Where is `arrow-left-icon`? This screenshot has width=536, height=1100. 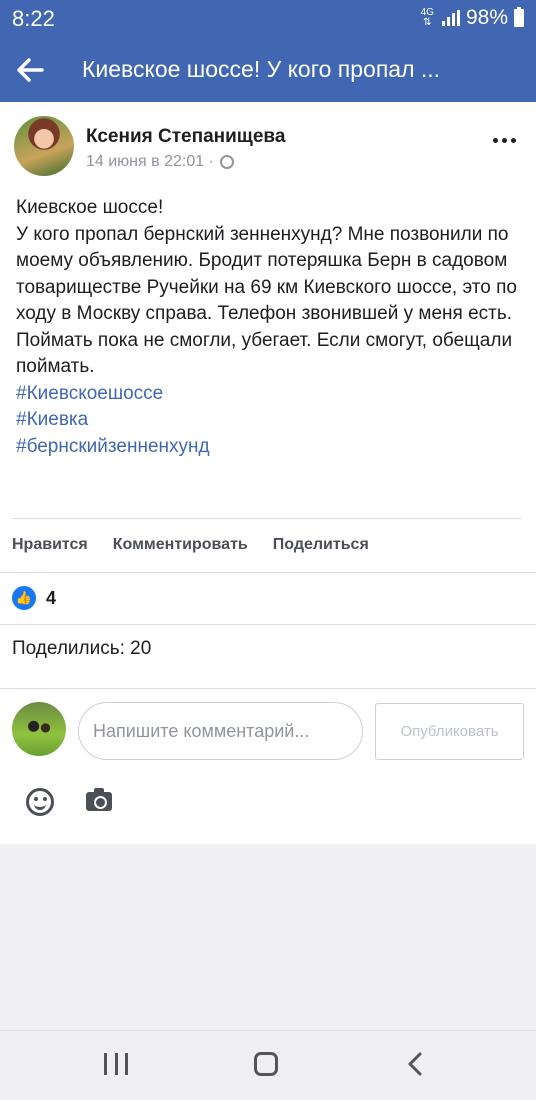
arrow-left-icon is located at coordinates (30, 70).